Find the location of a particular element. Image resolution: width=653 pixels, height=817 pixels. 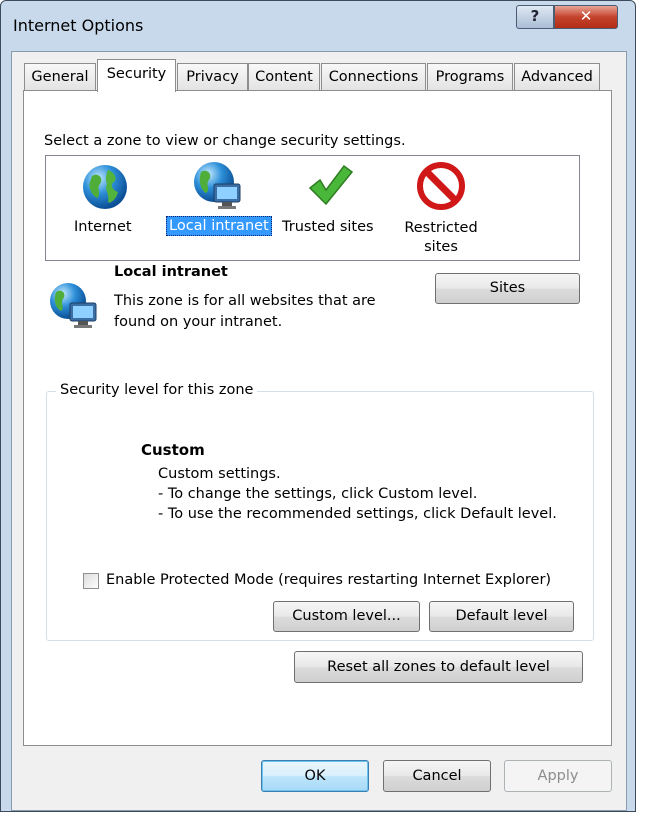

protected-mode-checkbox is located at coordinates (91, 581).